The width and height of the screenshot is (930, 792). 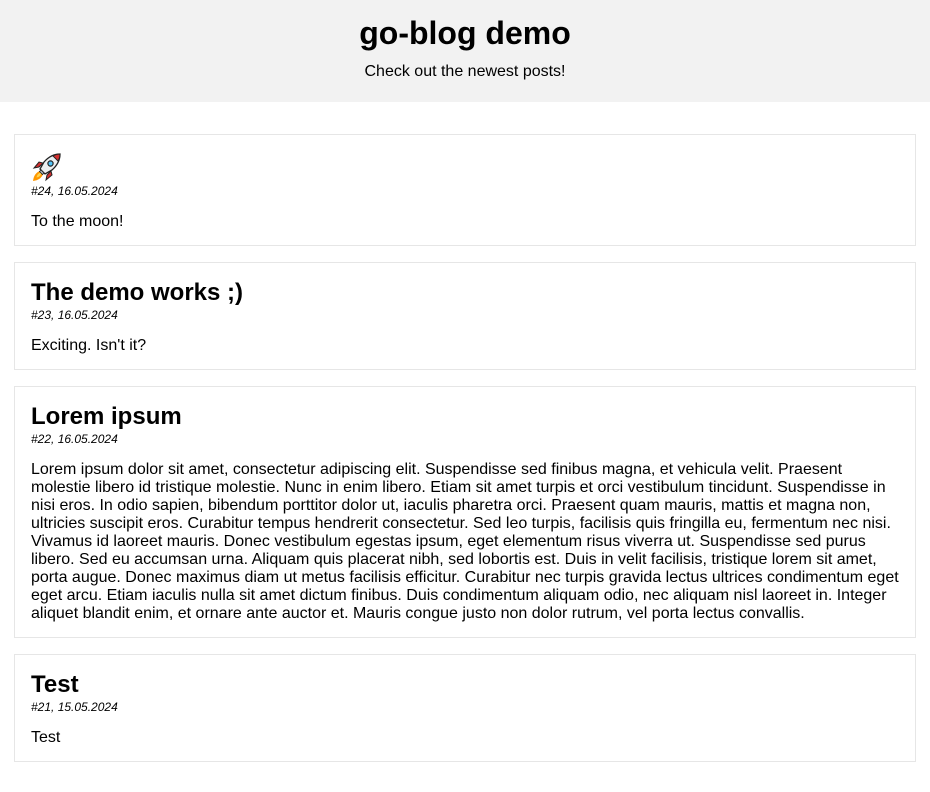 What do you see at coordinates (74, 707) in the screenshot?
I see `post-meta: #21, 15.05.2024` at bounding box center [74, 707].